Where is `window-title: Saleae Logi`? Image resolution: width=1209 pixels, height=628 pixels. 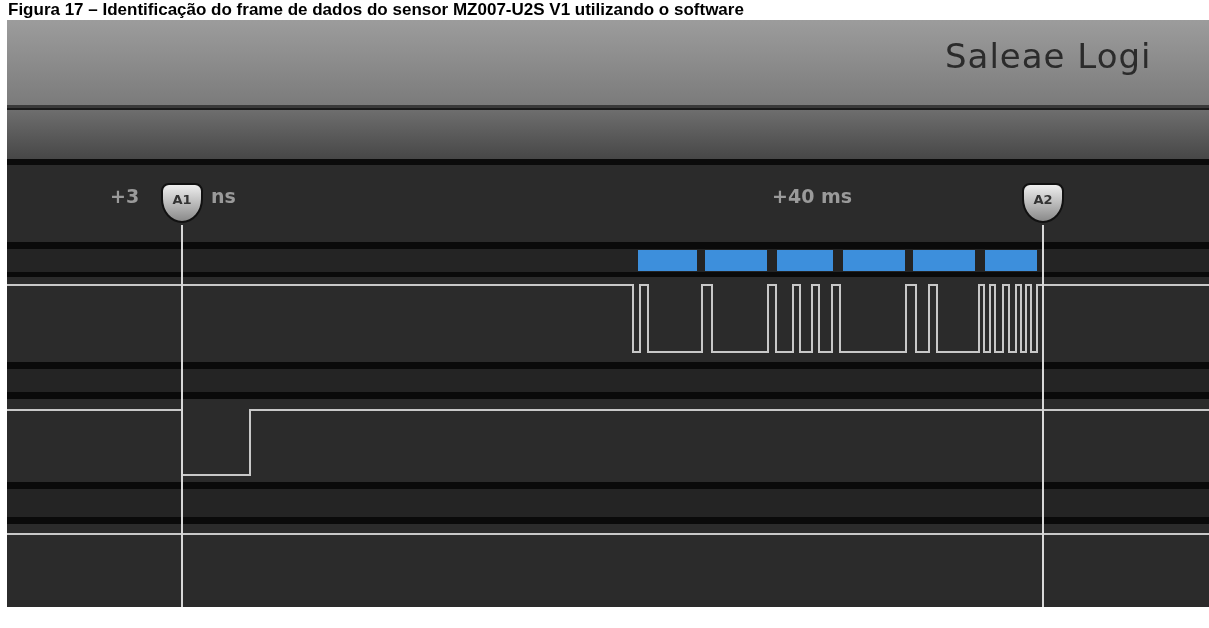
window-title: Saleae Logi is located at coordinates (1048, 56).